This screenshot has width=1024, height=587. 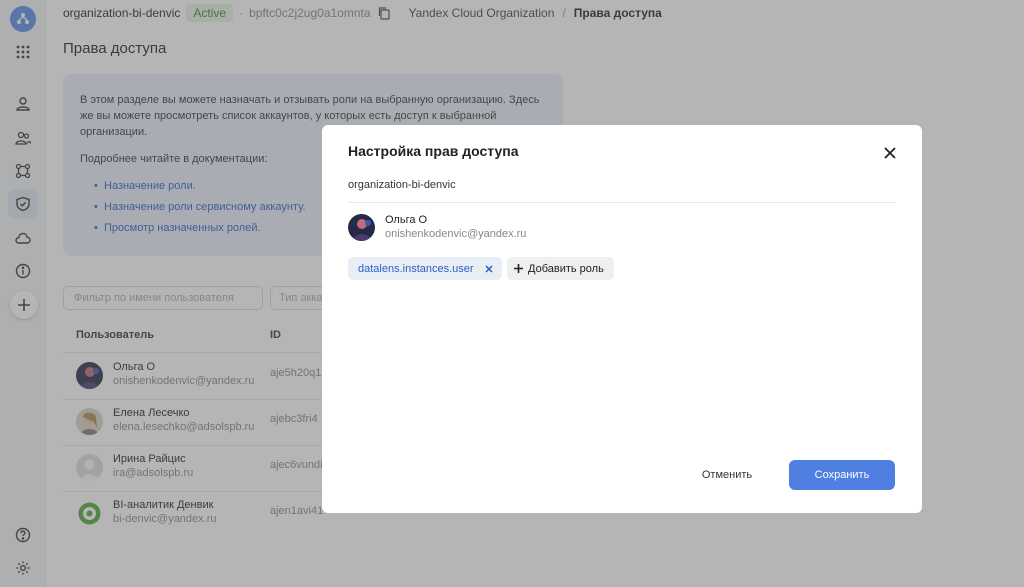 What do you see at coordinates (361, 227) in the screenshot?
I see `avatar` at bounding box center [361, 227].